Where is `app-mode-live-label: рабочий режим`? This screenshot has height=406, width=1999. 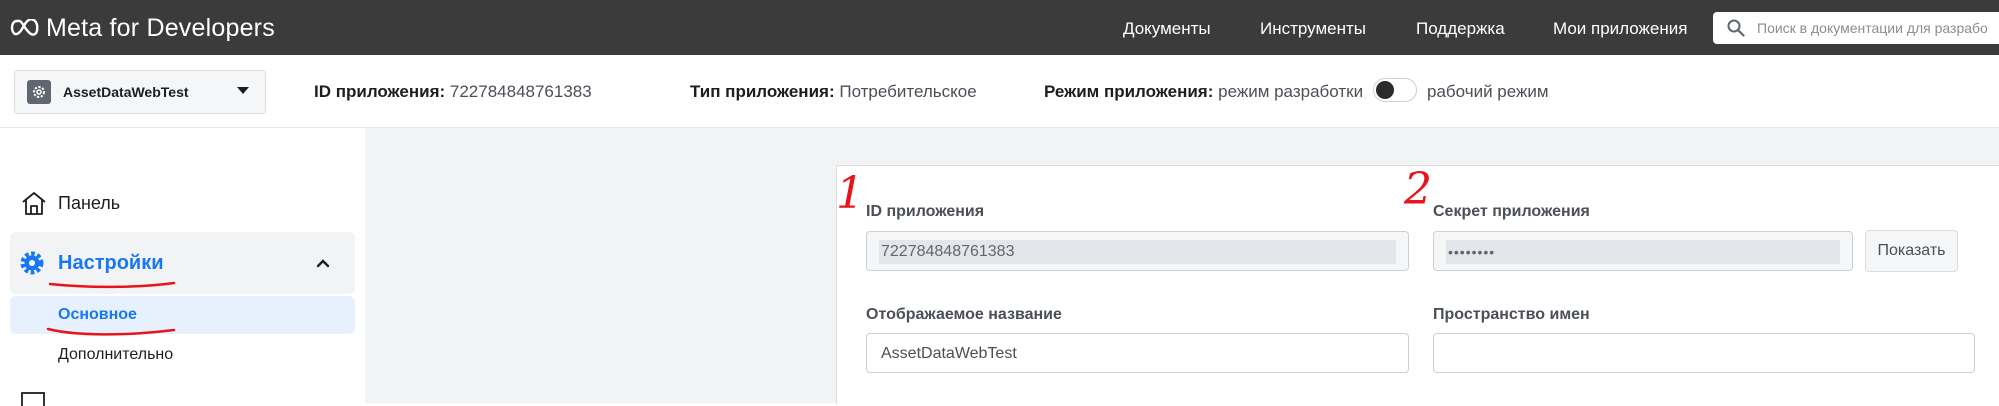 app-mode-live-label: рабочий режим is located at coordinates (1488, 91).